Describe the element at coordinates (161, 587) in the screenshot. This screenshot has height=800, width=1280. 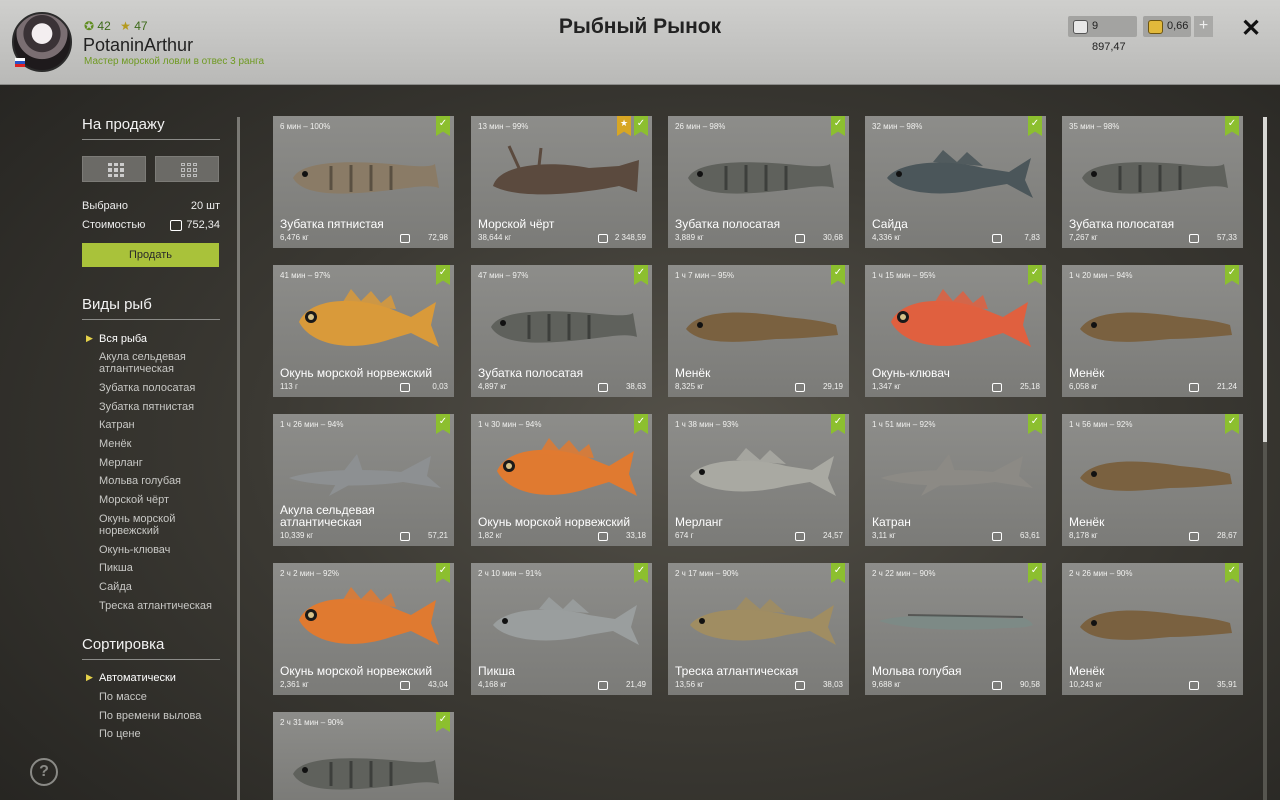
I see `species-filter-item: Сайда` at that location.